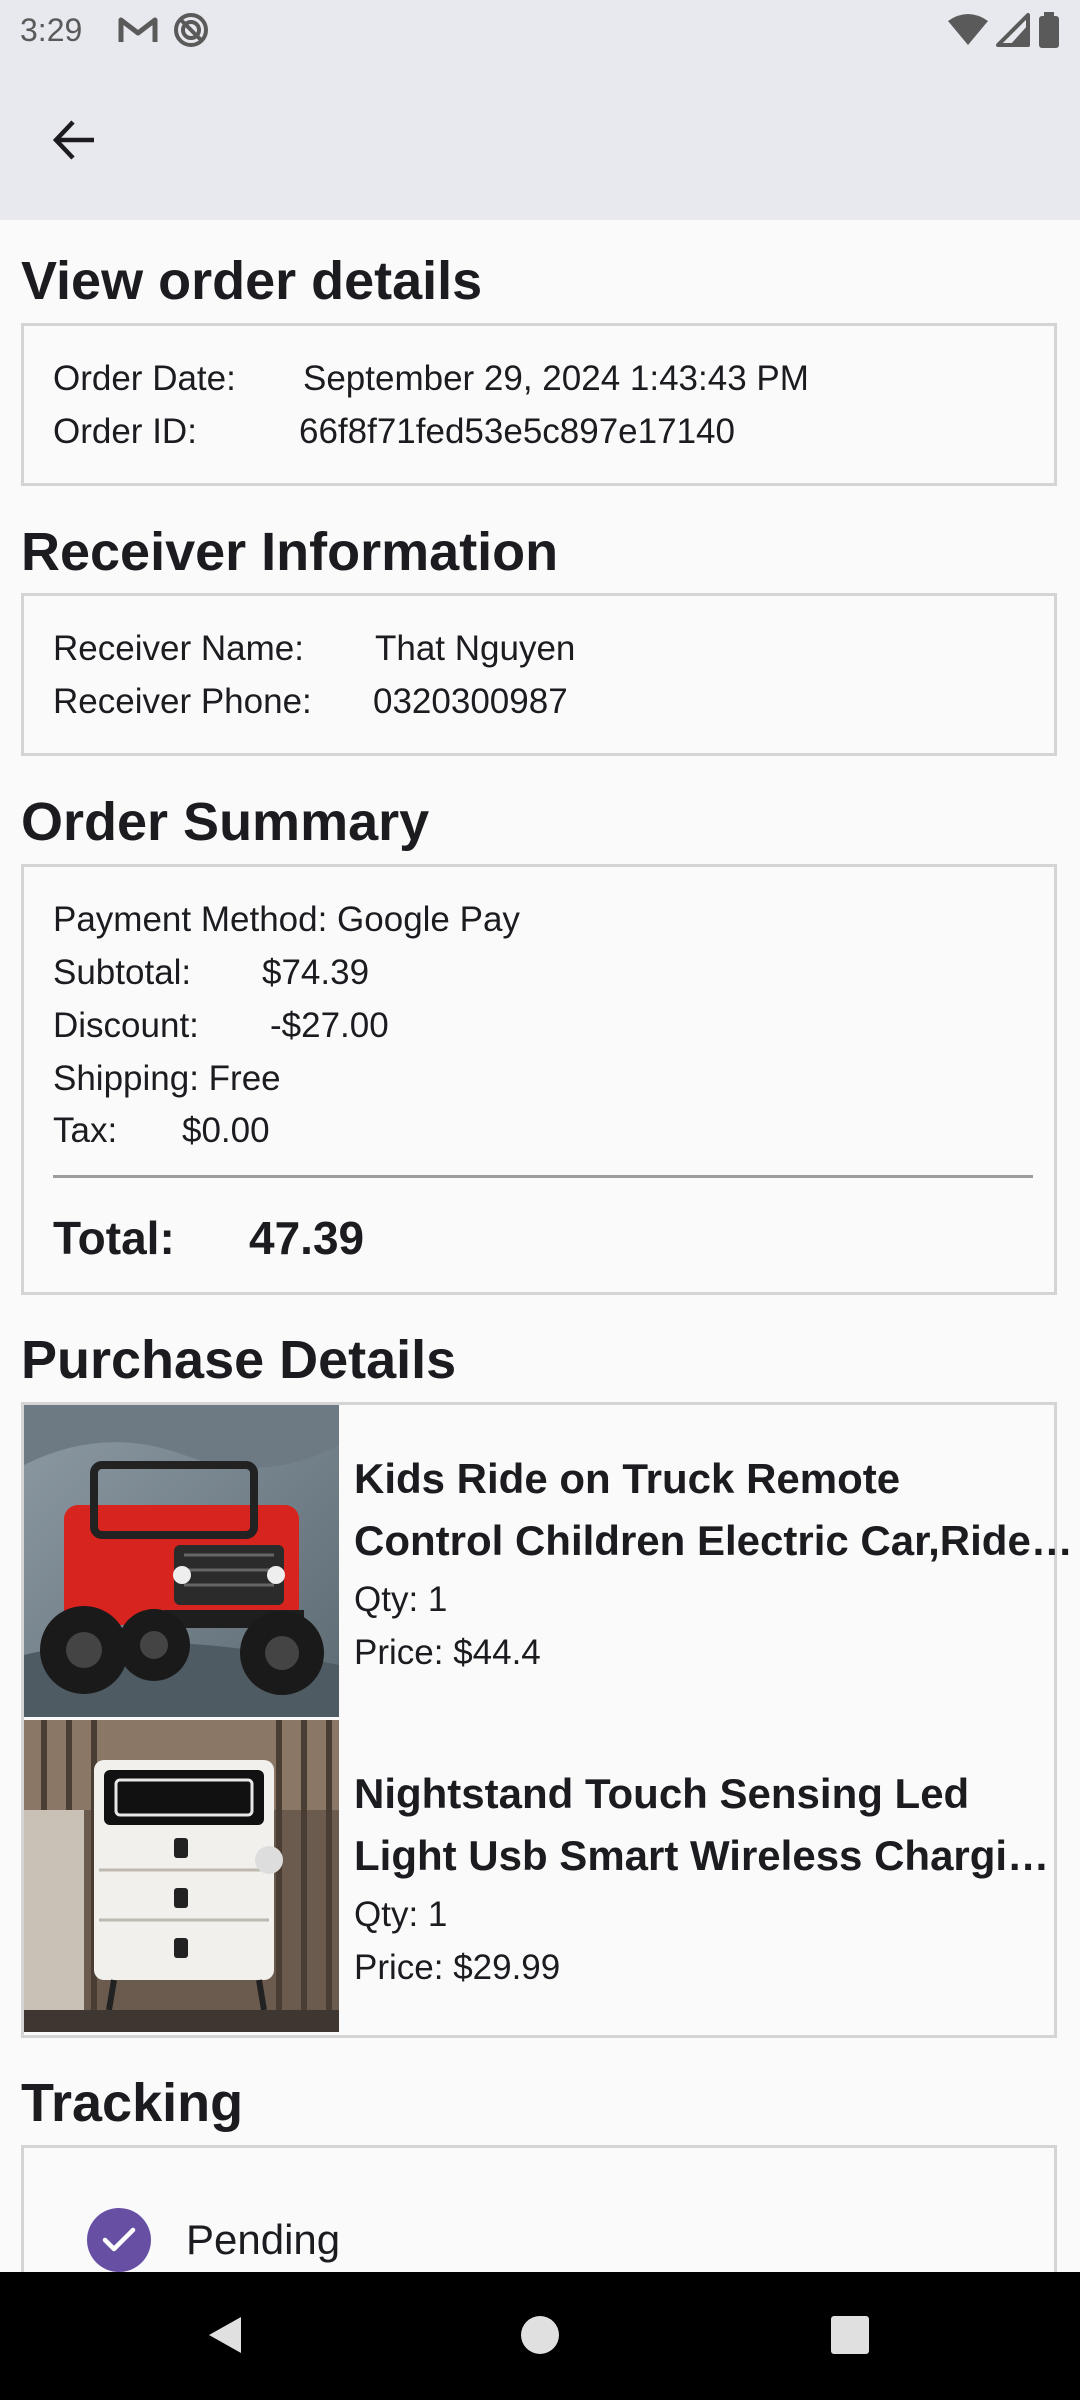 This screenshot has height=2400, width=1080. Describe the element at coordinates (252, 281) in the screenshot. I see `order-details-title: View order details` at that location.